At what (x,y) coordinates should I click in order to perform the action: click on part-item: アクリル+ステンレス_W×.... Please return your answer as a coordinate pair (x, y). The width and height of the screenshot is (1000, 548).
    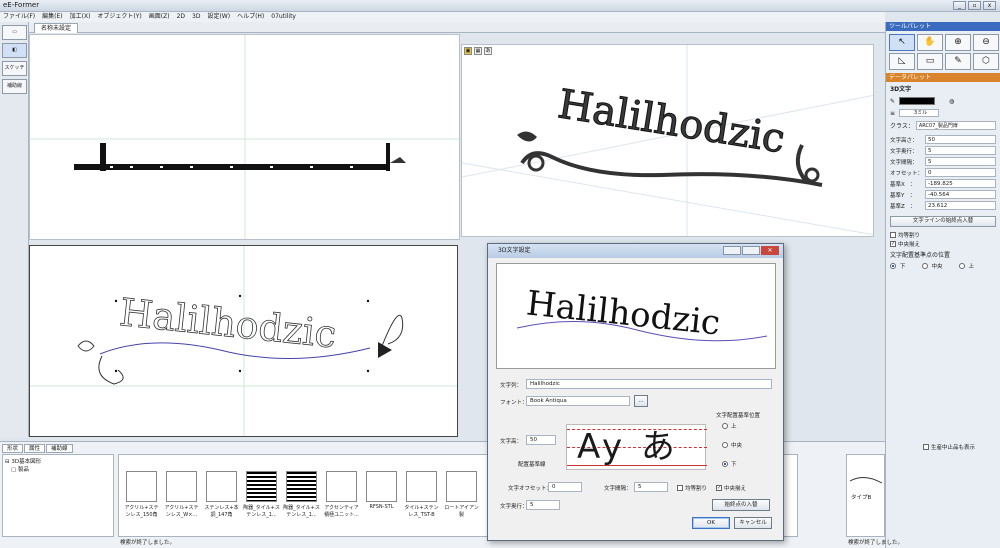
    Looking at the image, I should click on (181, 496).